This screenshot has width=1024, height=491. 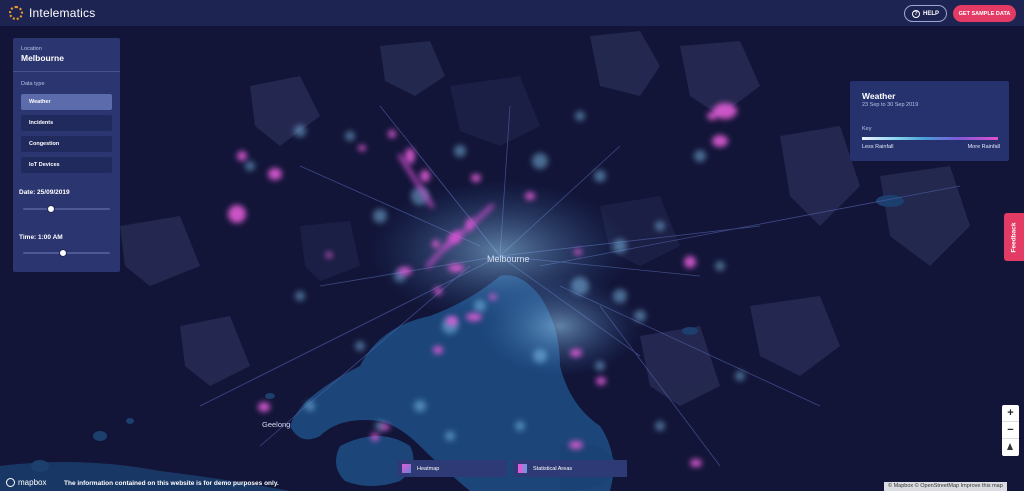 I want to click on date-slider, so click(x=66, y=209).